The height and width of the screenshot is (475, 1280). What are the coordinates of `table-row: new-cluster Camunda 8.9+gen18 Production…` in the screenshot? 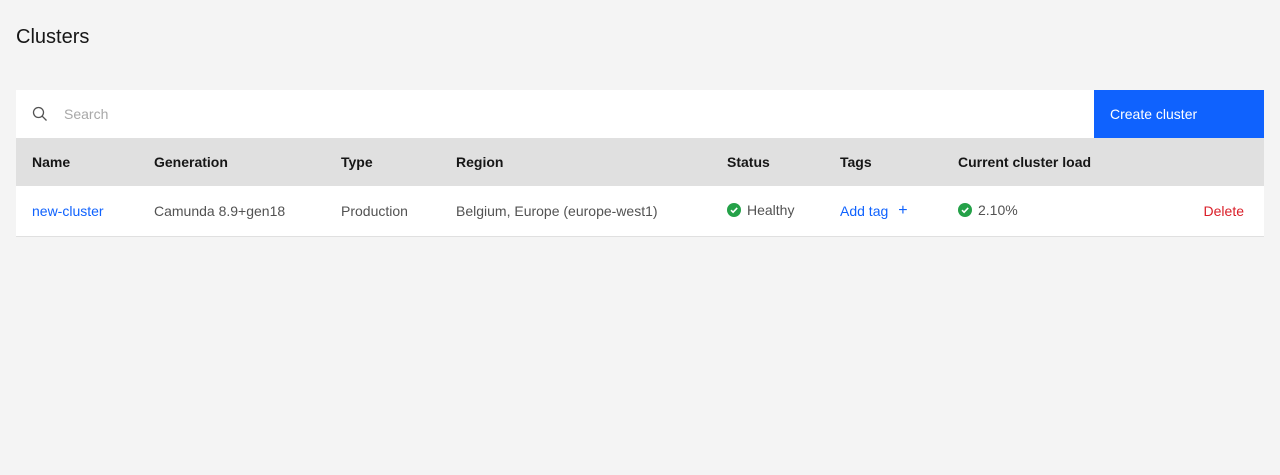 It's located at (640, 211).